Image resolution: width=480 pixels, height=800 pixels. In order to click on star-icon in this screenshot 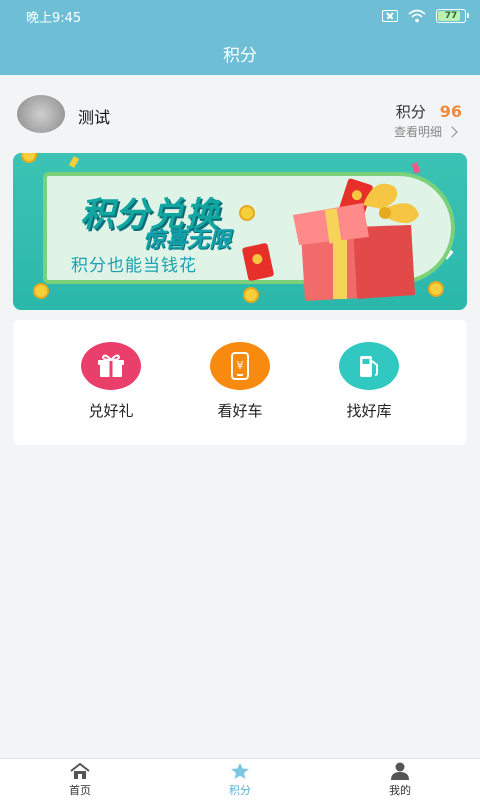, I will do `click(240, 770)`.